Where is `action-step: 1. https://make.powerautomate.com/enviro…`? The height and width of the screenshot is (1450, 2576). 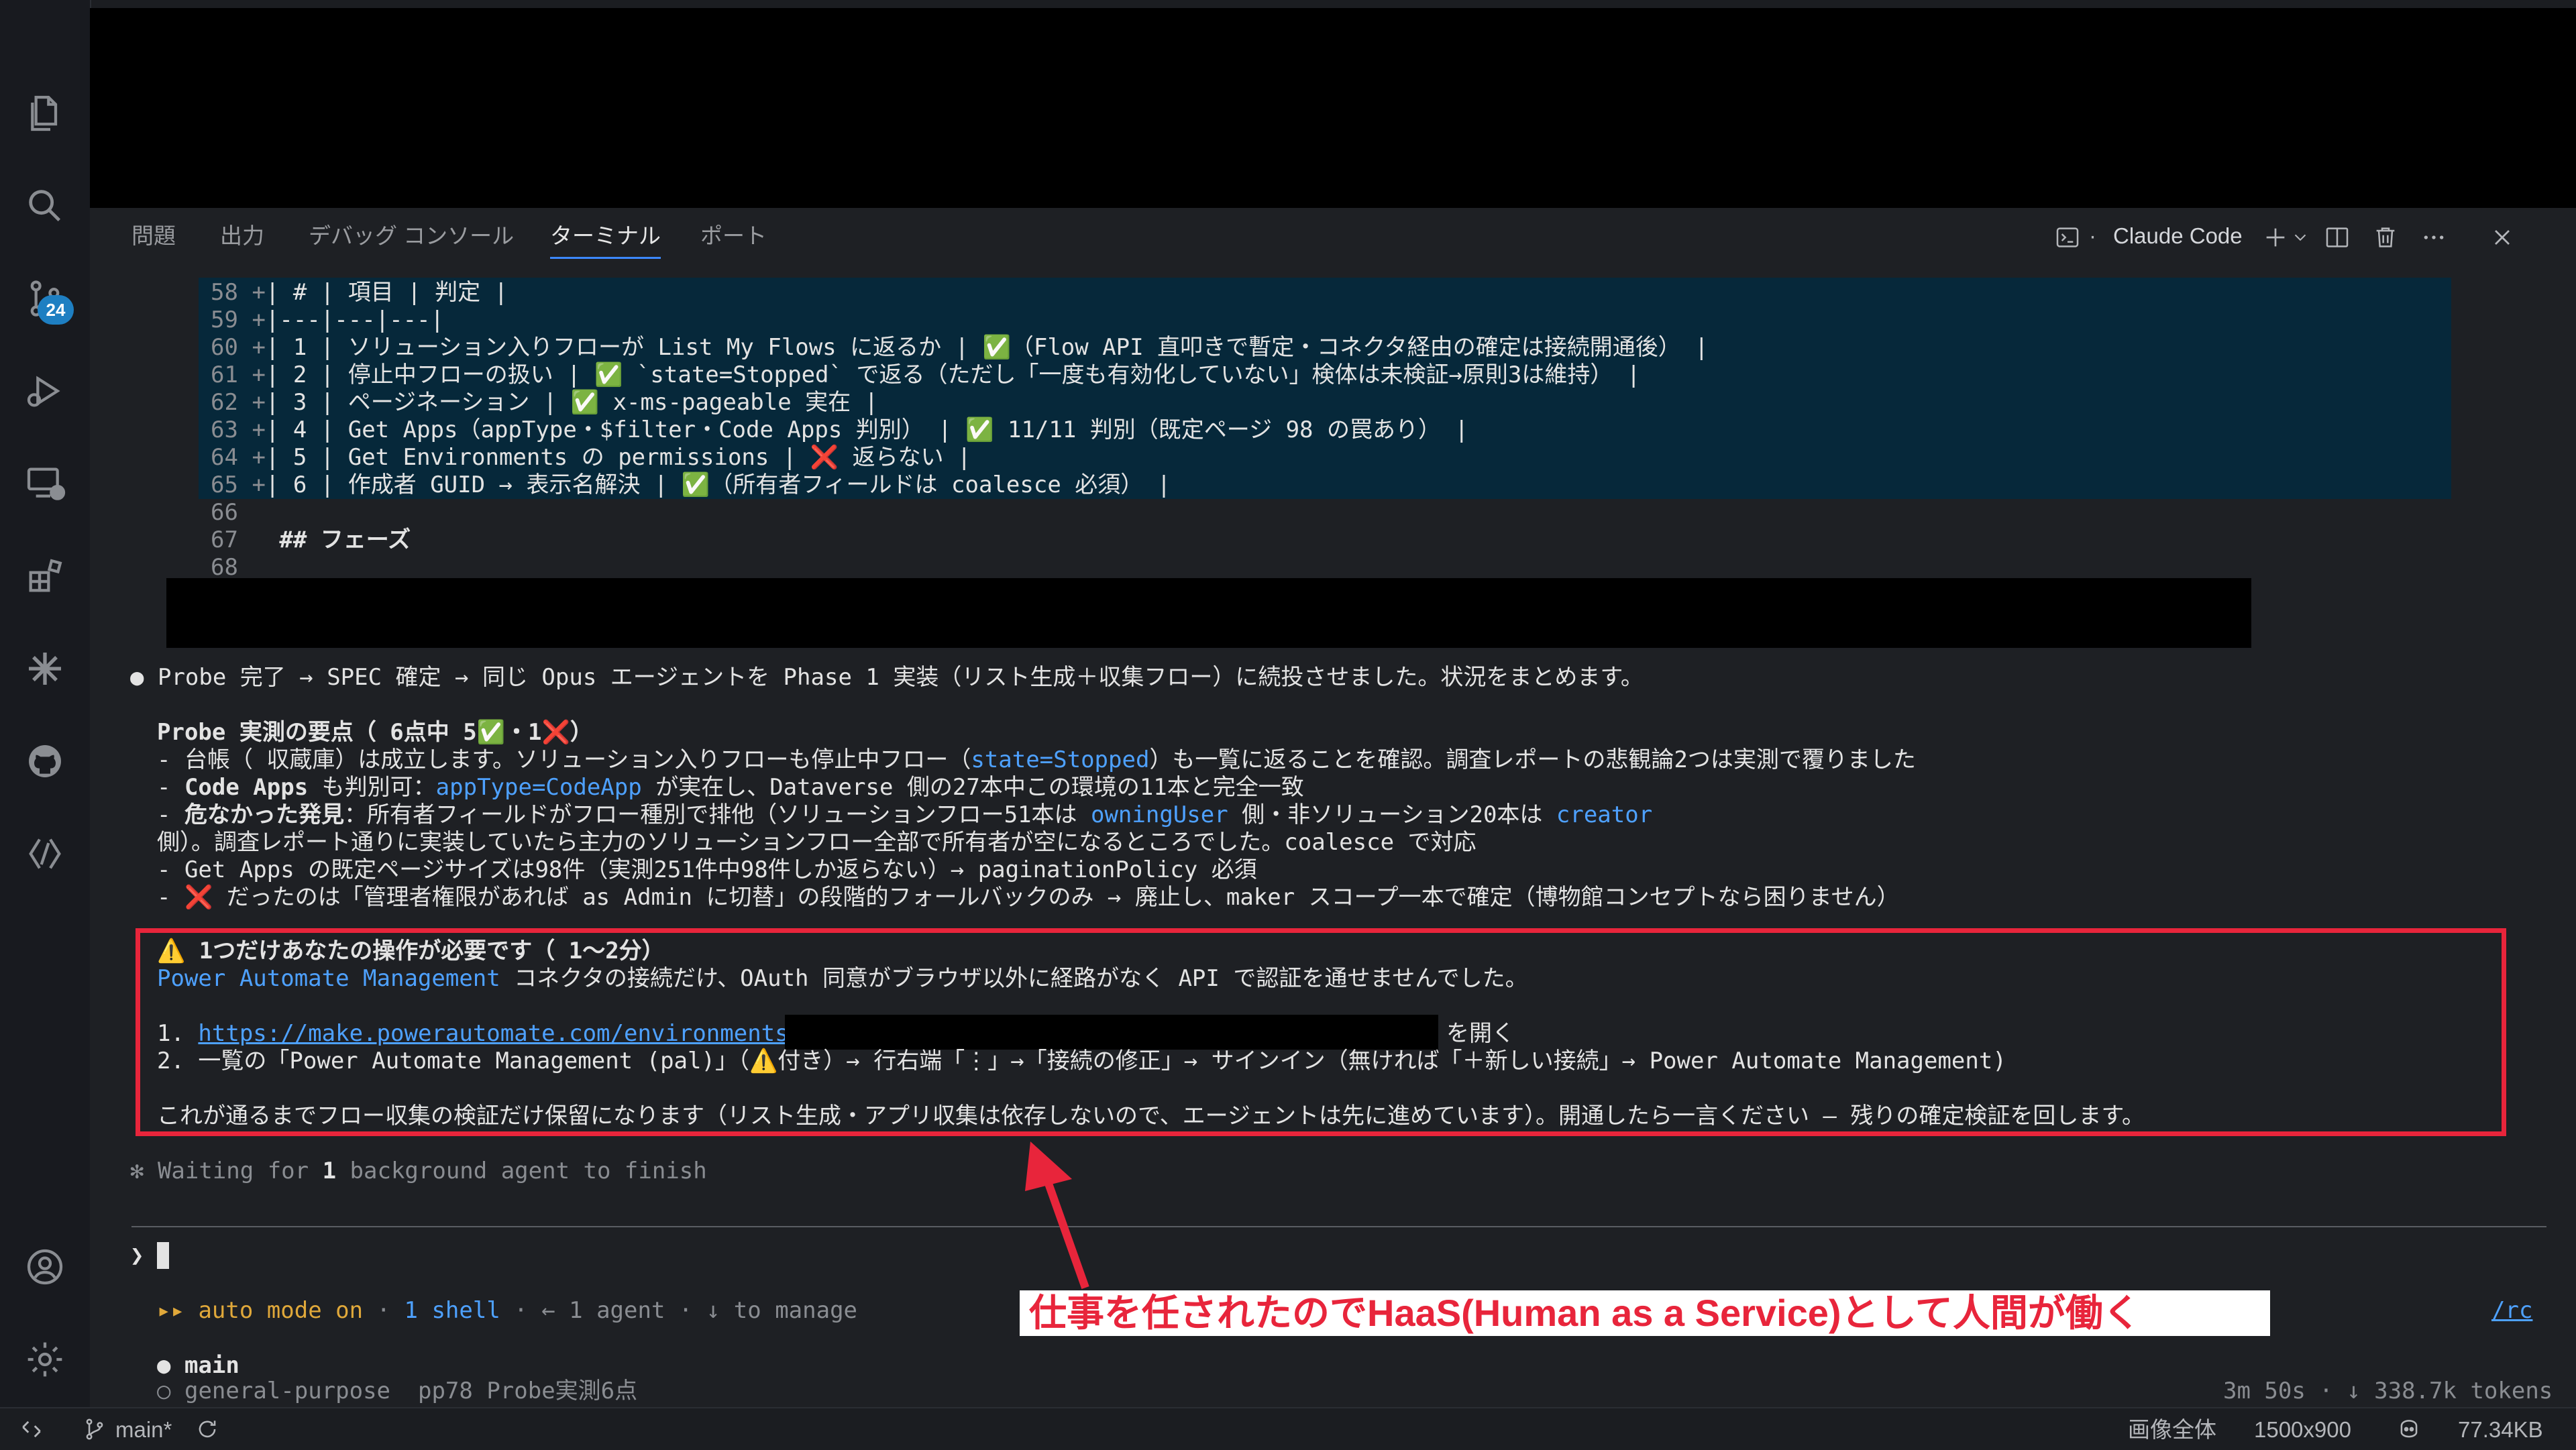
action-step: 1. https://make.powerautomate.com/enviro… is located at coordinates (480, 1033).